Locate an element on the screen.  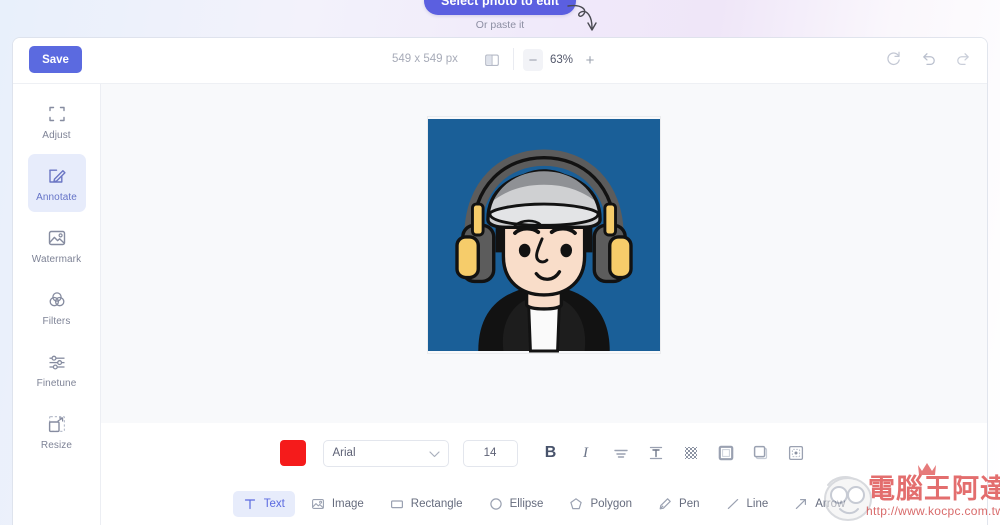
position-icon is located at coordinates (796, 453).